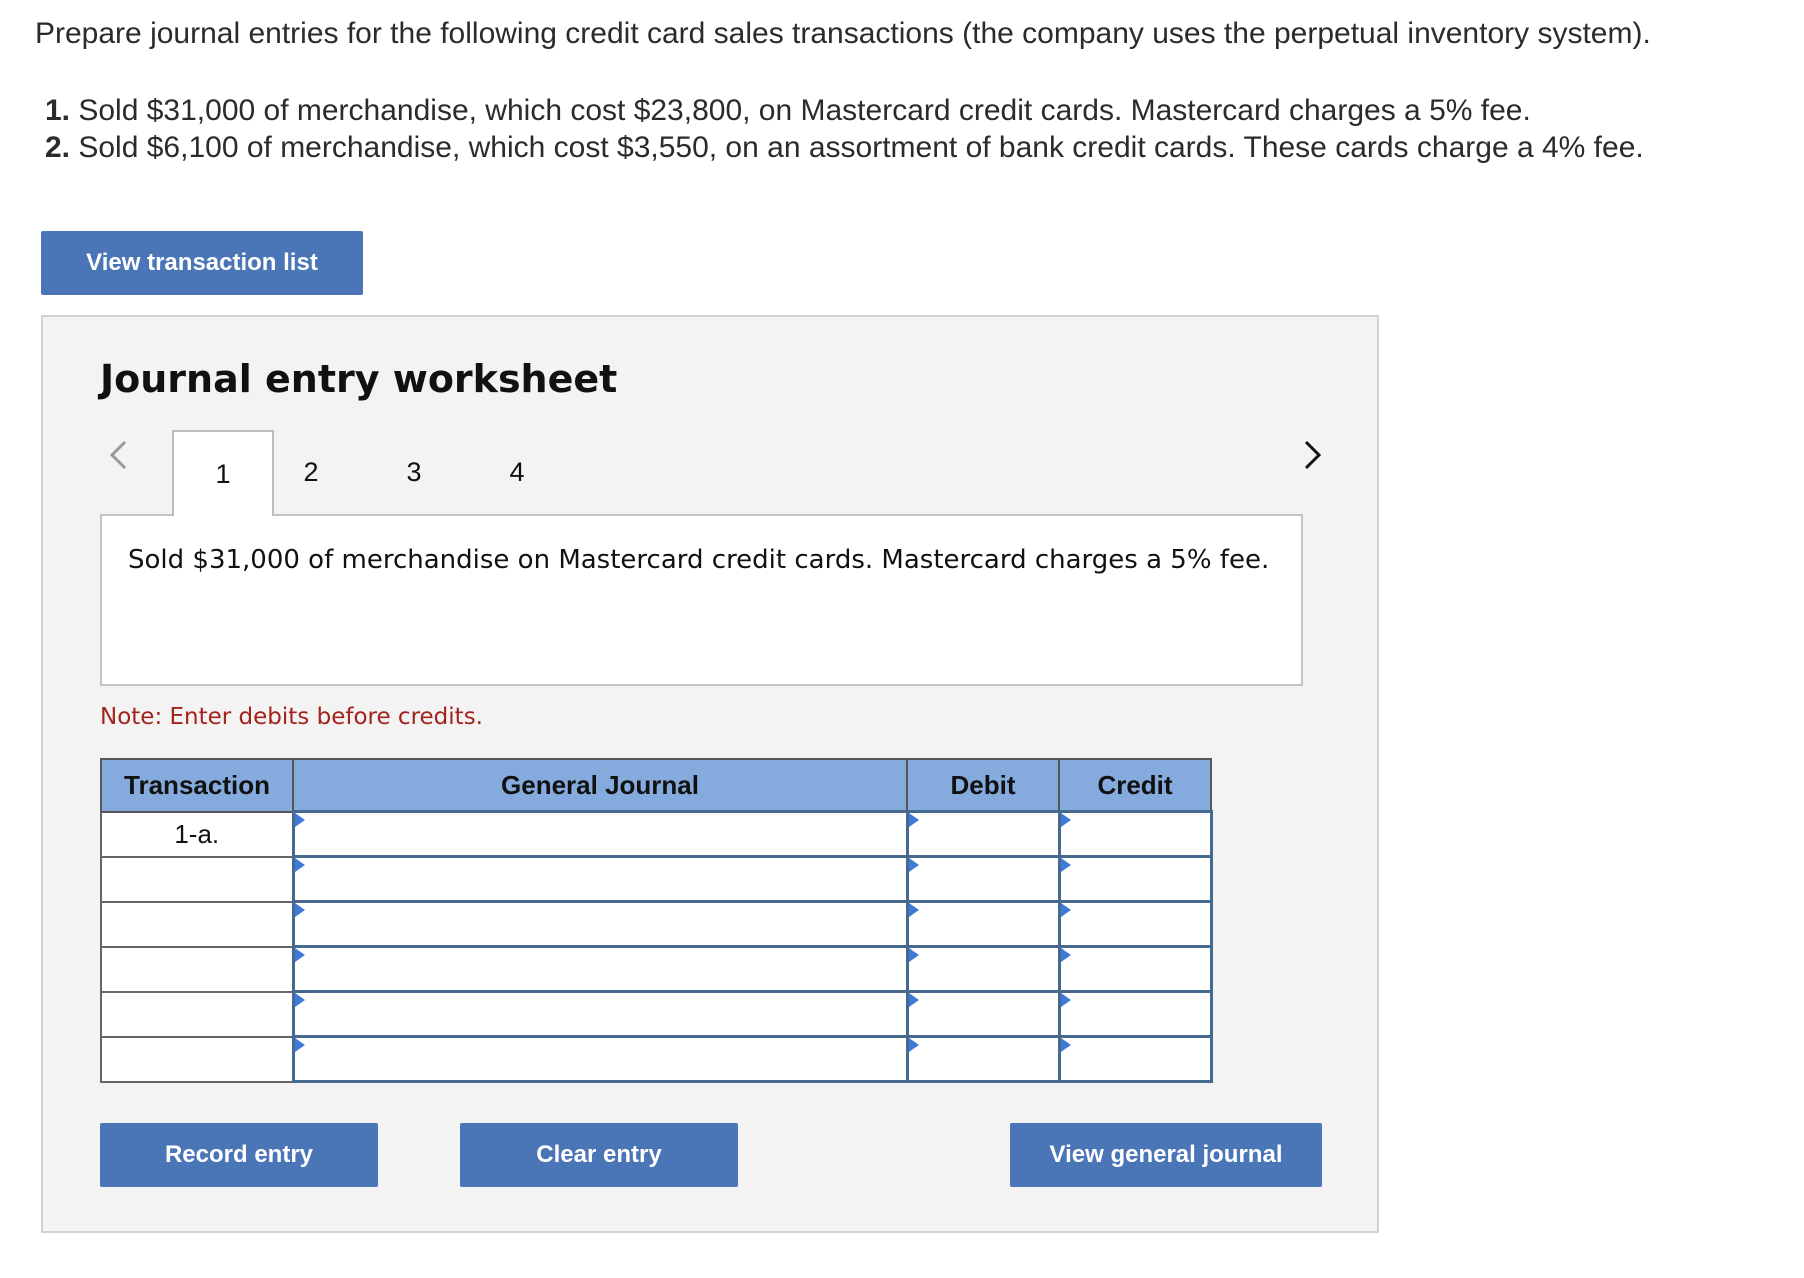 The image size is (1804, 1278). I want to click on view-transaction-list-button: View transaction list, so click(202, 263).